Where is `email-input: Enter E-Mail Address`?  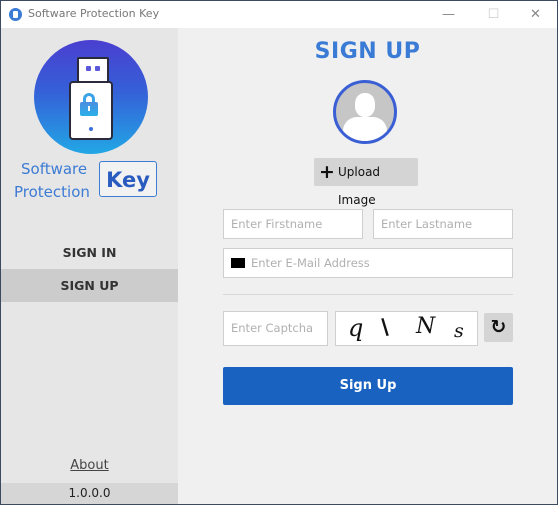
email-input: Enter E-Mail Address is located at coordinates (368, 263).